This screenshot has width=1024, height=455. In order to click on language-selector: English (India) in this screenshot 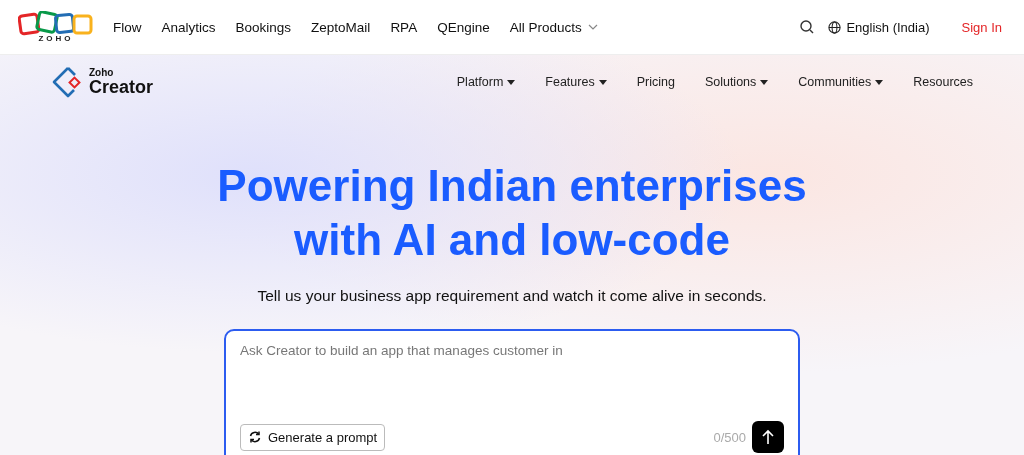, I will do `click(879, 27)`.